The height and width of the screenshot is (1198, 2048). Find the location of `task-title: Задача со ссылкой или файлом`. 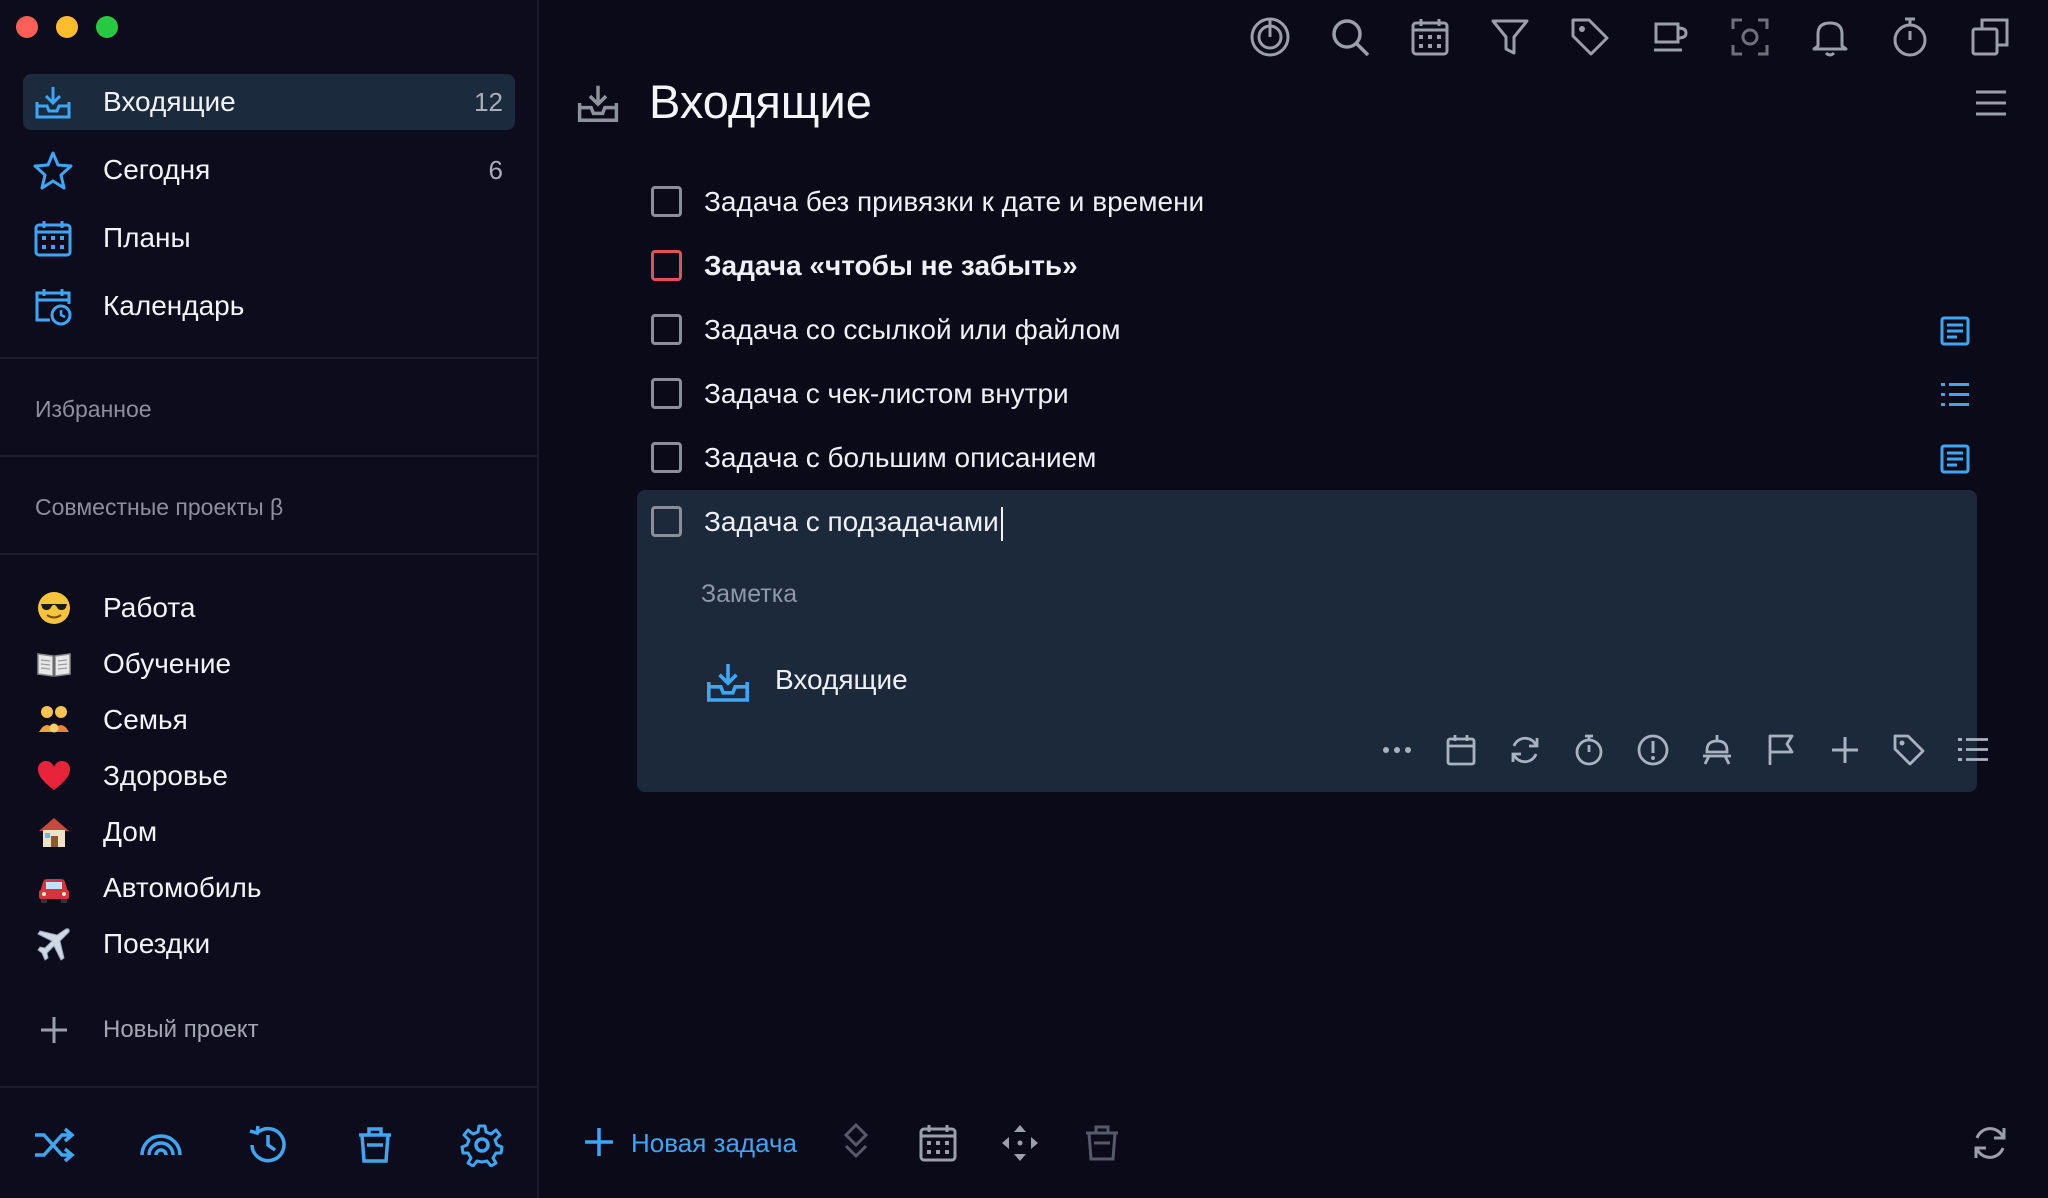

task-title: Задача со ссылкой или файлом is located at coordinates (912, 330).